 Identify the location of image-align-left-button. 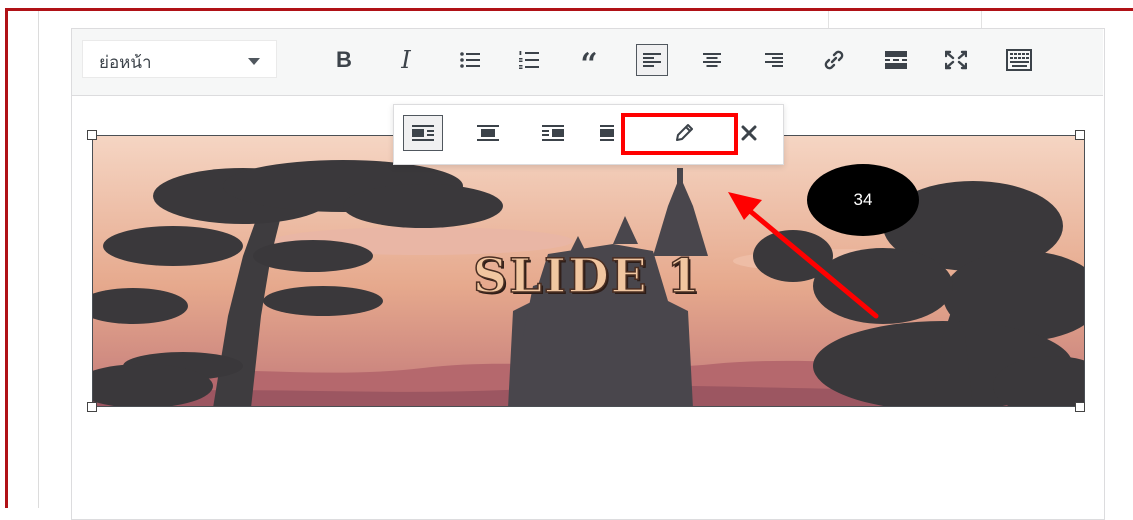
(423, 133).